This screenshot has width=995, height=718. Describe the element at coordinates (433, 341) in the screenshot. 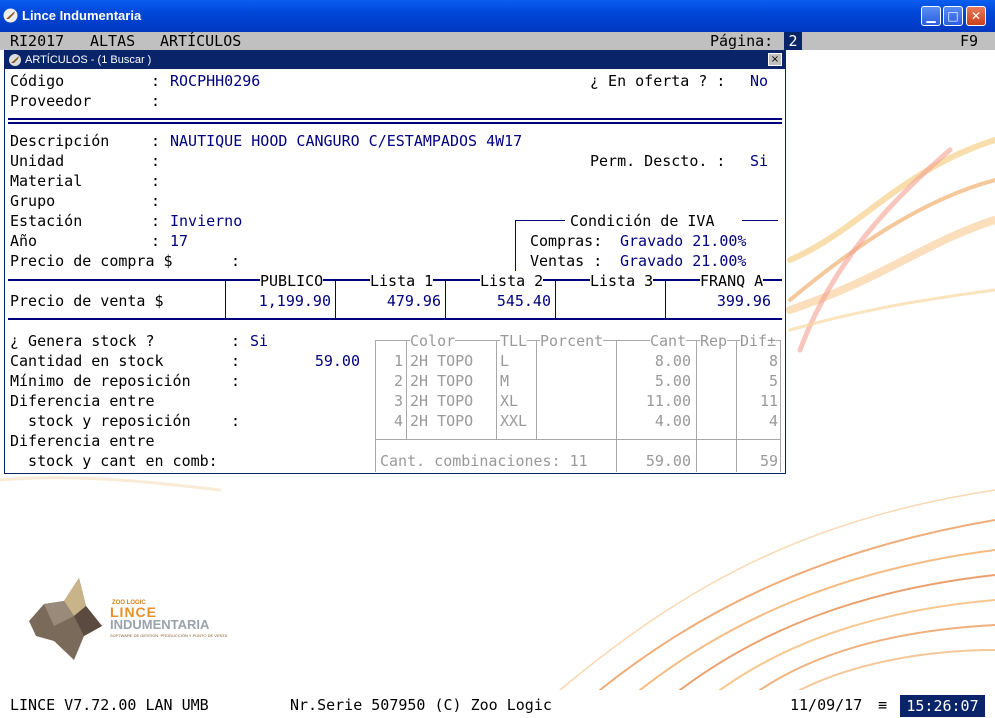

I see `combo-header-color: Color` at that location.